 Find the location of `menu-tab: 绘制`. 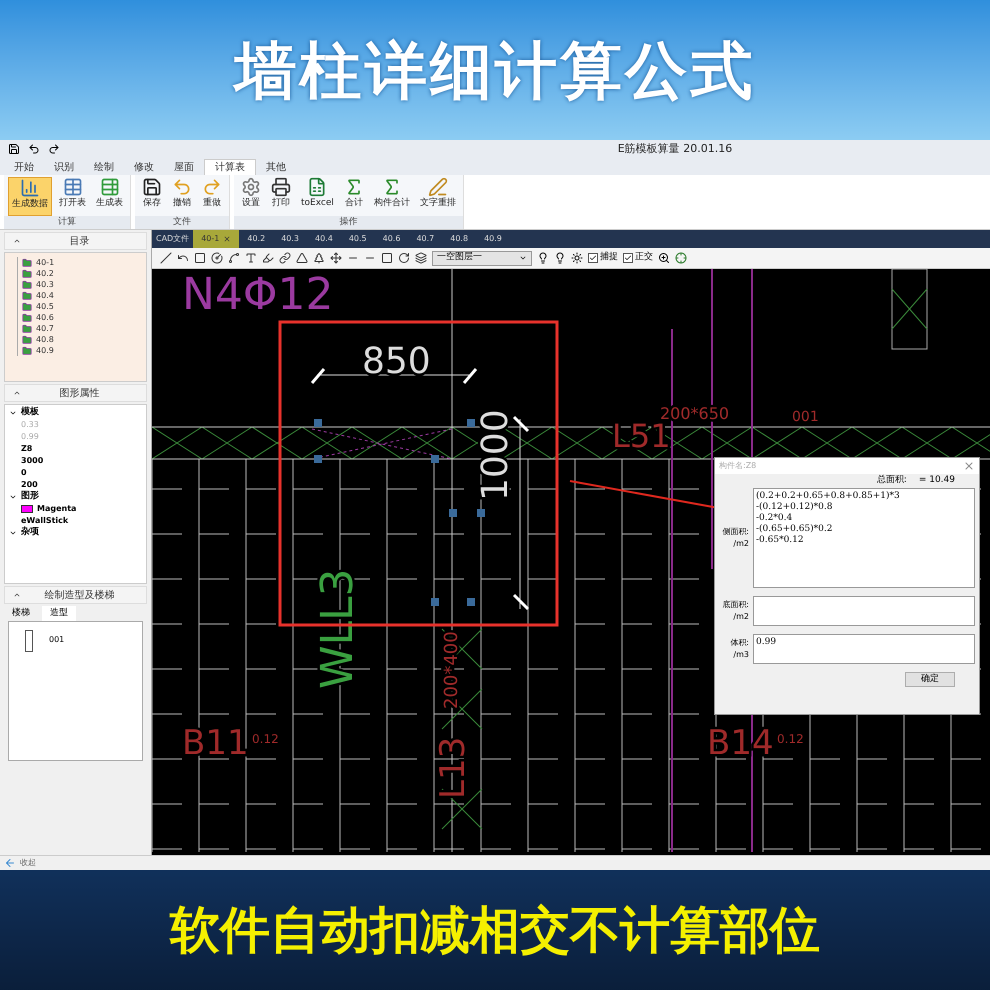

menu-tab: 绘制 is located at coordinates (104, 167).